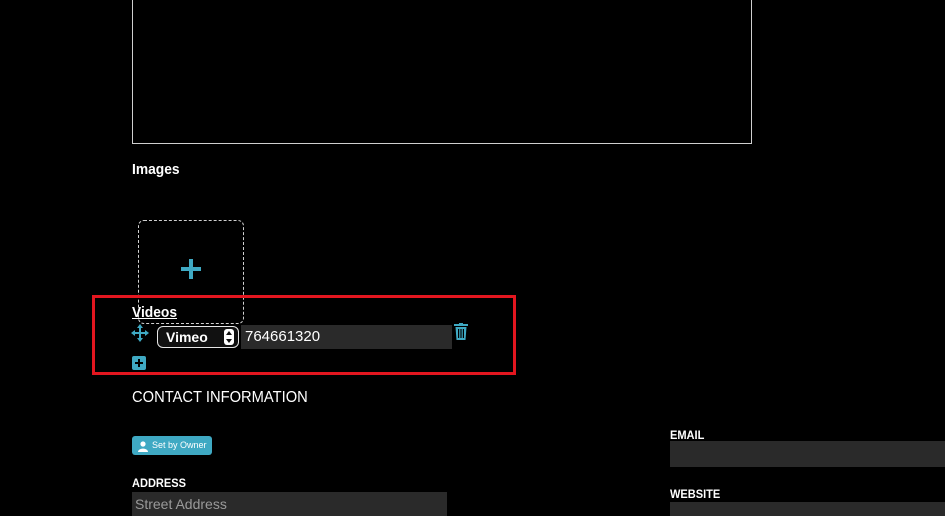 The height and width of the screenshot is (516, 945). I want to click on set-by-owner-button: Set by Owner, so click(172, 445).